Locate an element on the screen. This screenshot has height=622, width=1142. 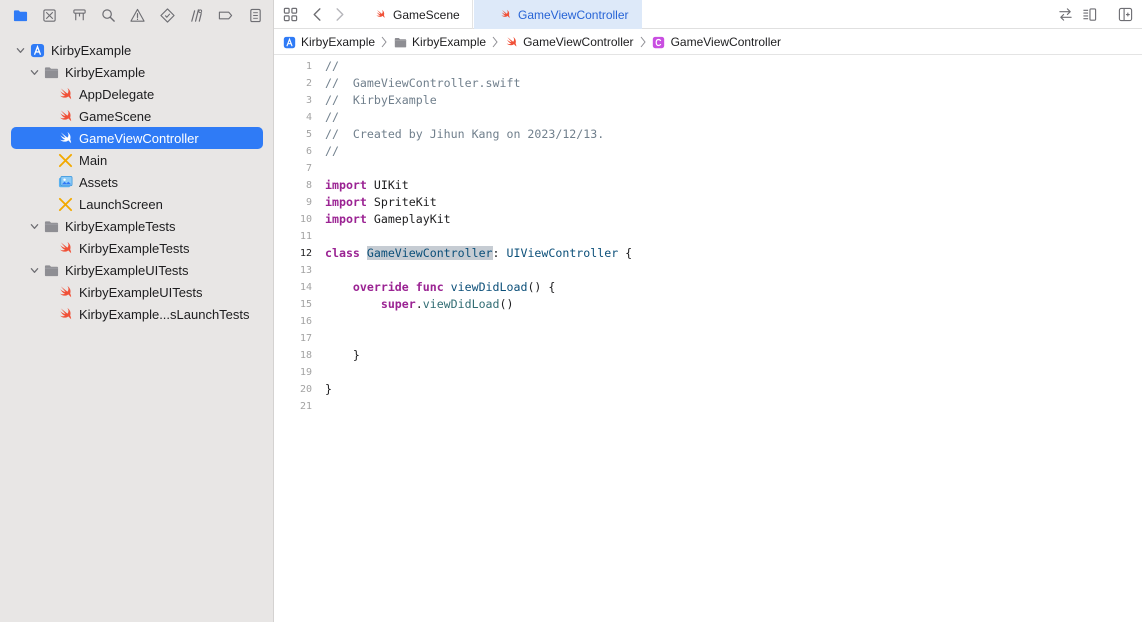
project-item: KirbyExample is located at coordinates (137, 50).